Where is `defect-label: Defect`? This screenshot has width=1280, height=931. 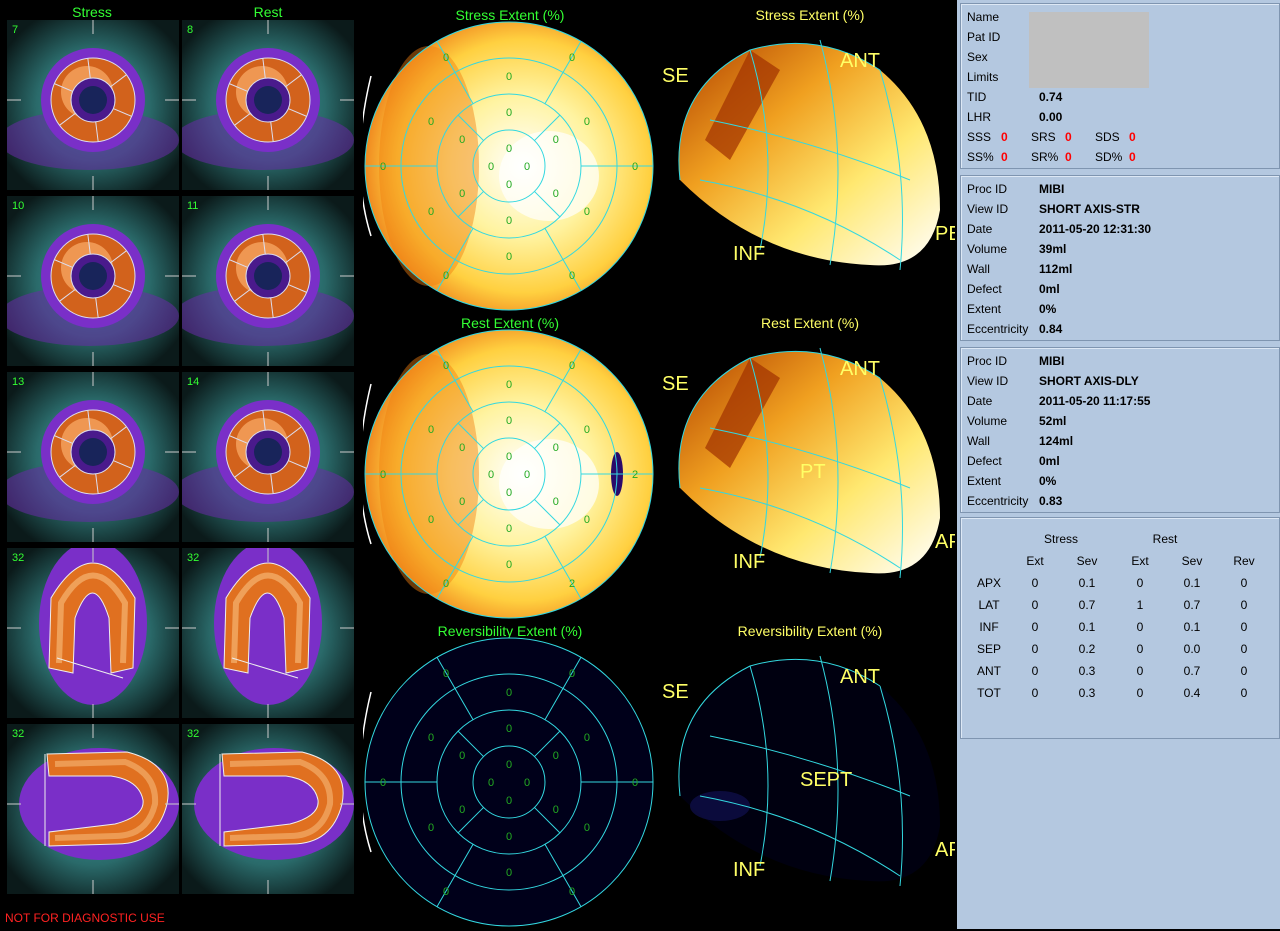 defect-label: Defect is located at coordinates (984, 289).